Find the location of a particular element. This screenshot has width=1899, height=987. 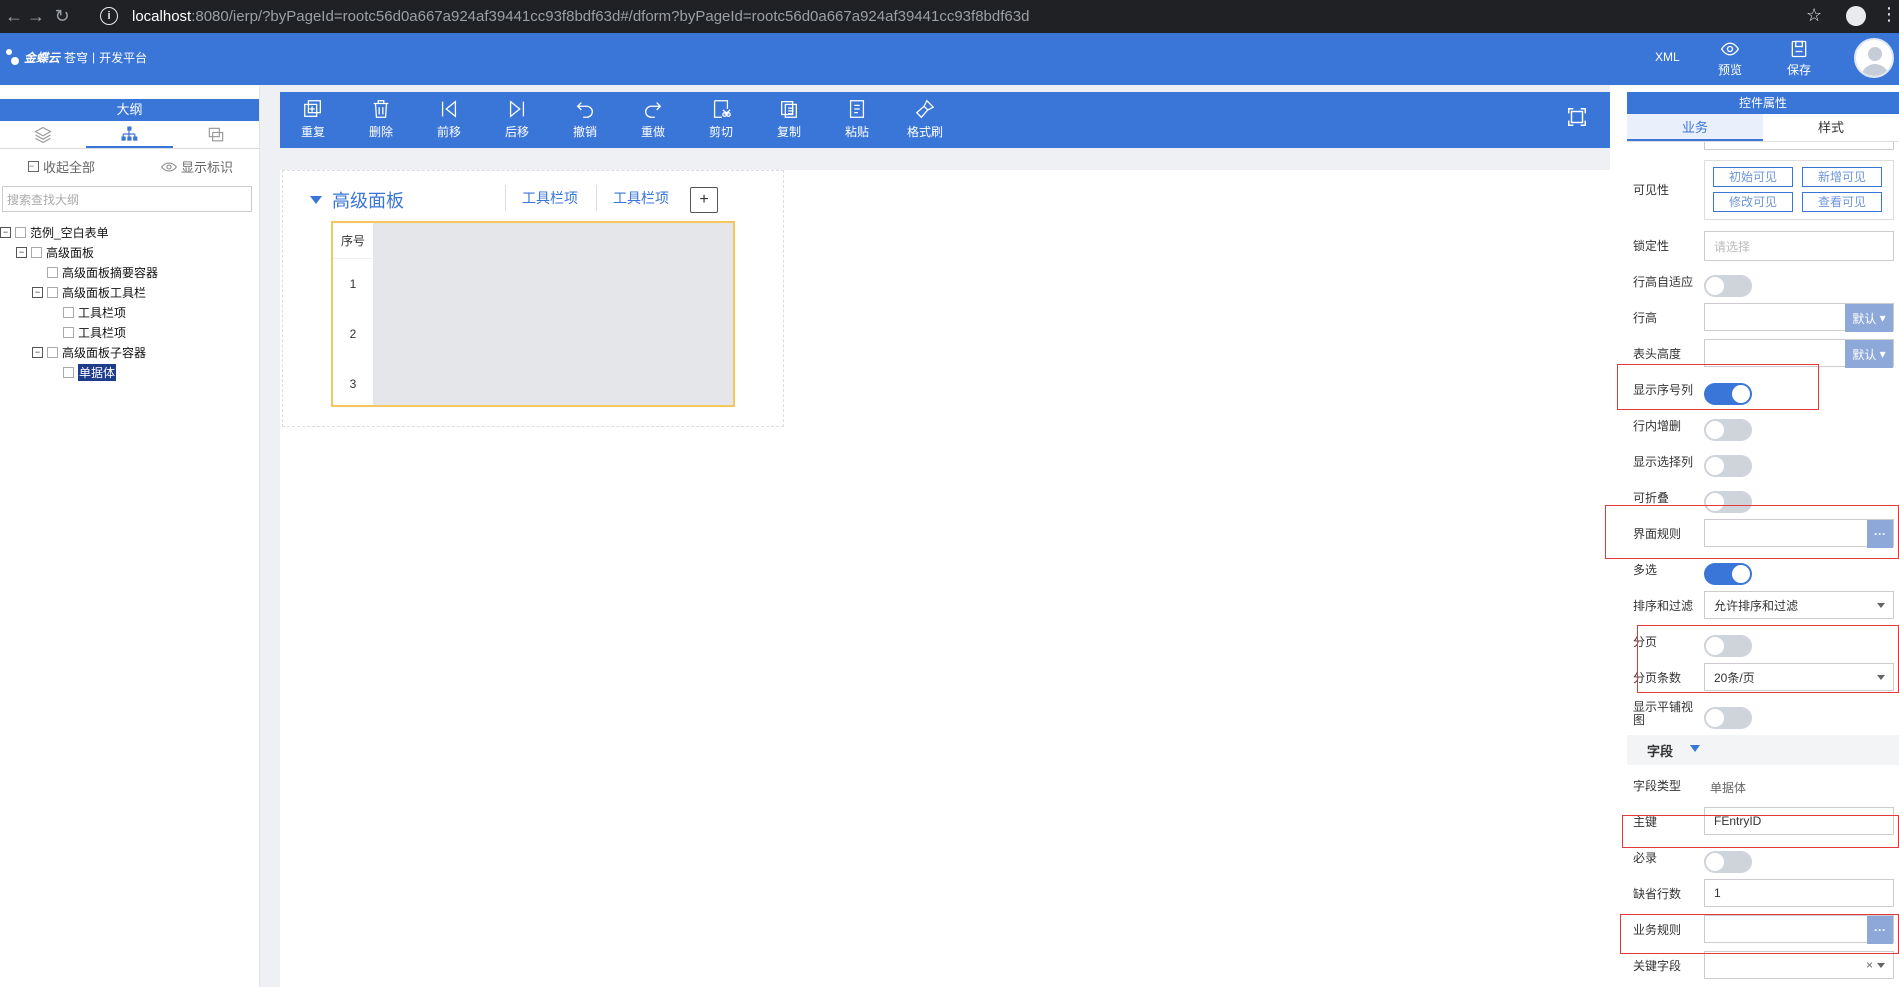

tree-node: − 高级面板 is located at coordinates (129, 252).